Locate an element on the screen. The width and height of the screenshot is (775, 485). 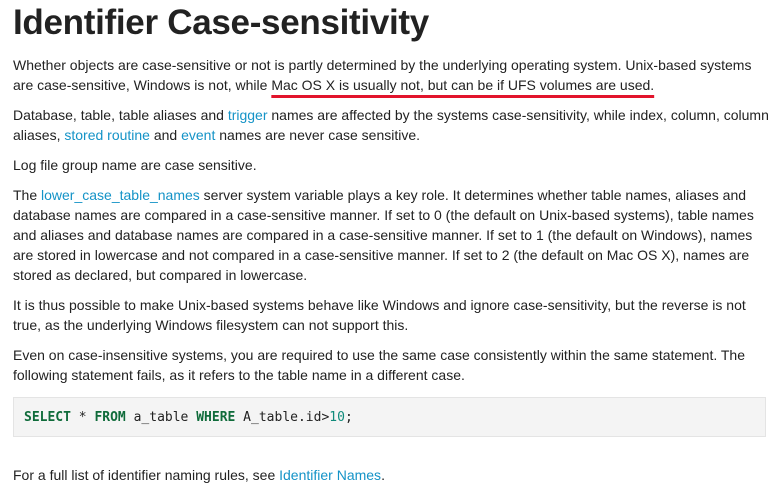
paragraph-text: names are never case sensitive. is located at coordinates (318, 135).